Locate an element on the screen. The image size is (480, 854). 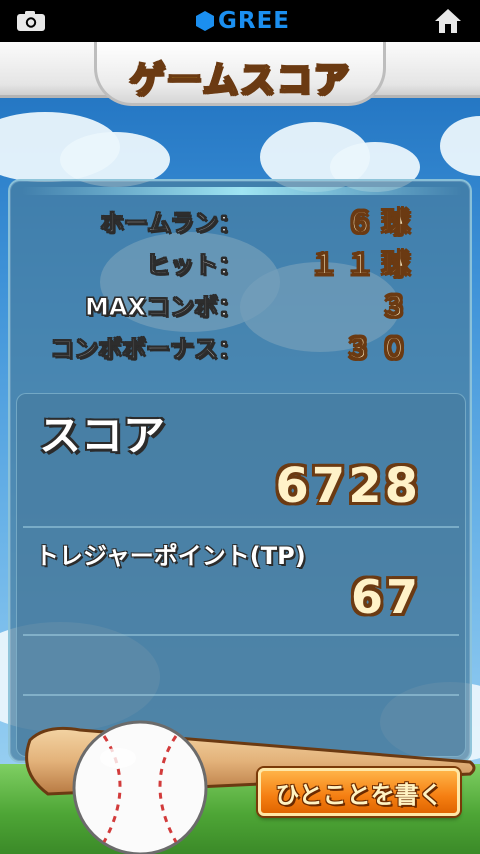
stat-row-combo-bonus: コンボボーナス： ３０ is located at coordinates (242, 349).